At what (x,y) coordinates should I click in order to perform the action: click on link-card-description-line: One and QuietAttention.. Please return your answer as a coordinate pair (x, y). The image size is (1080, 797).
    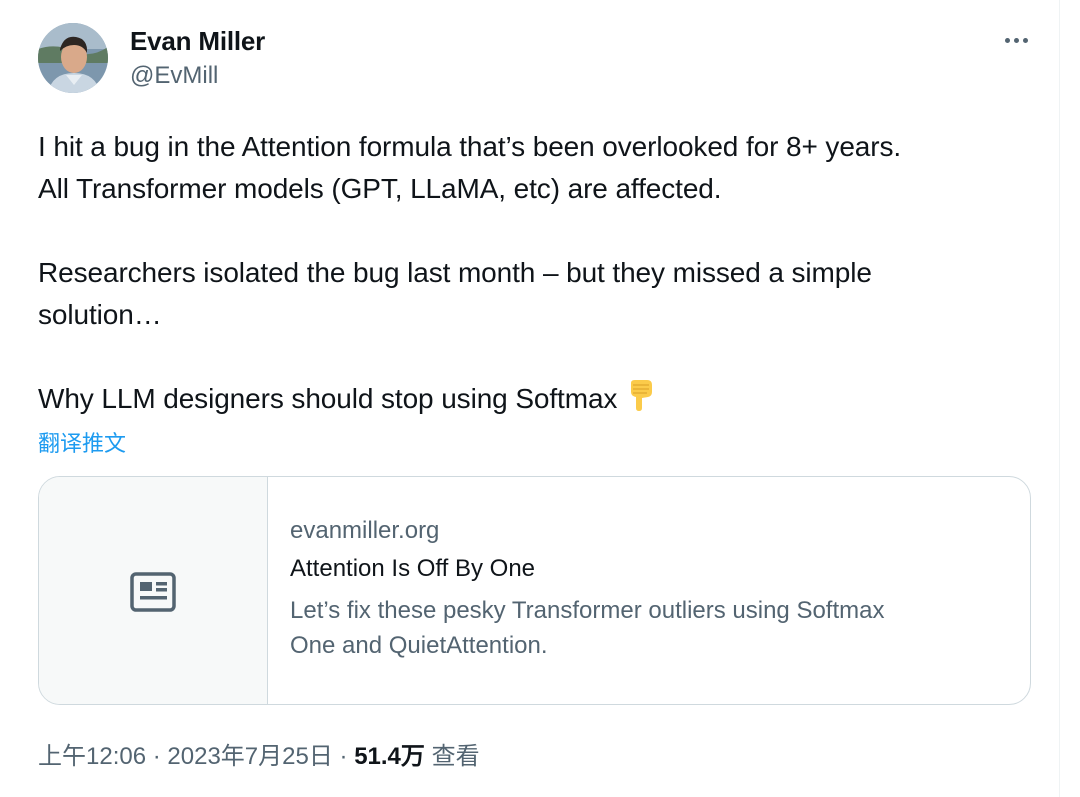
    Looking at the image, I should click on (419, 645).